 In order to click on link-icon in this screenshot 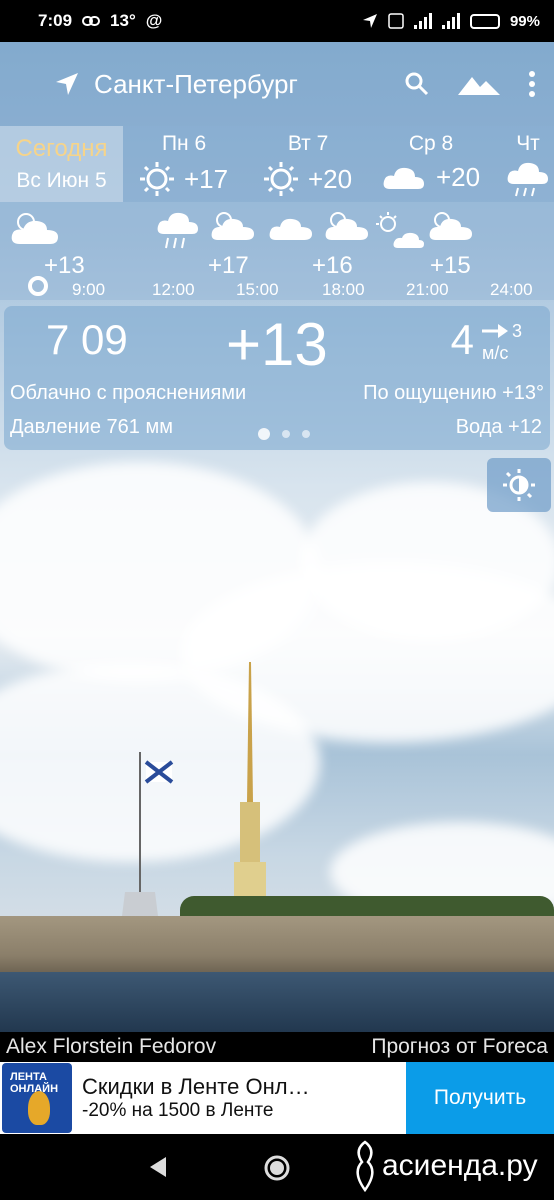, I will do `click(91, 21)`.